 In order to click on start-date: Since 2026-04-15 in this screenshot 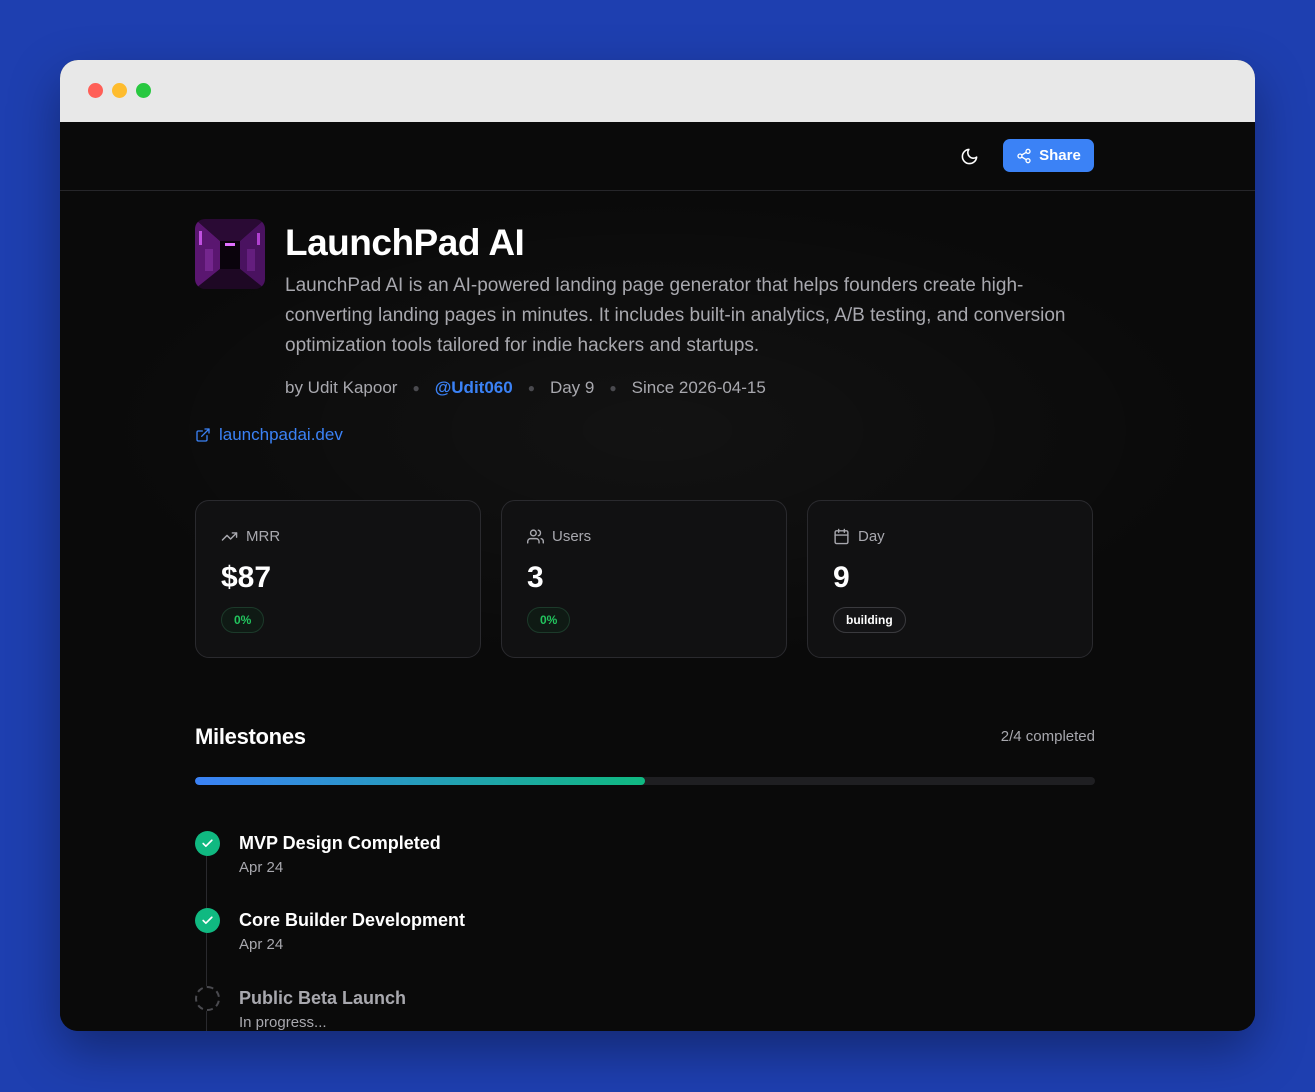, I will do `click(698, 387)`.